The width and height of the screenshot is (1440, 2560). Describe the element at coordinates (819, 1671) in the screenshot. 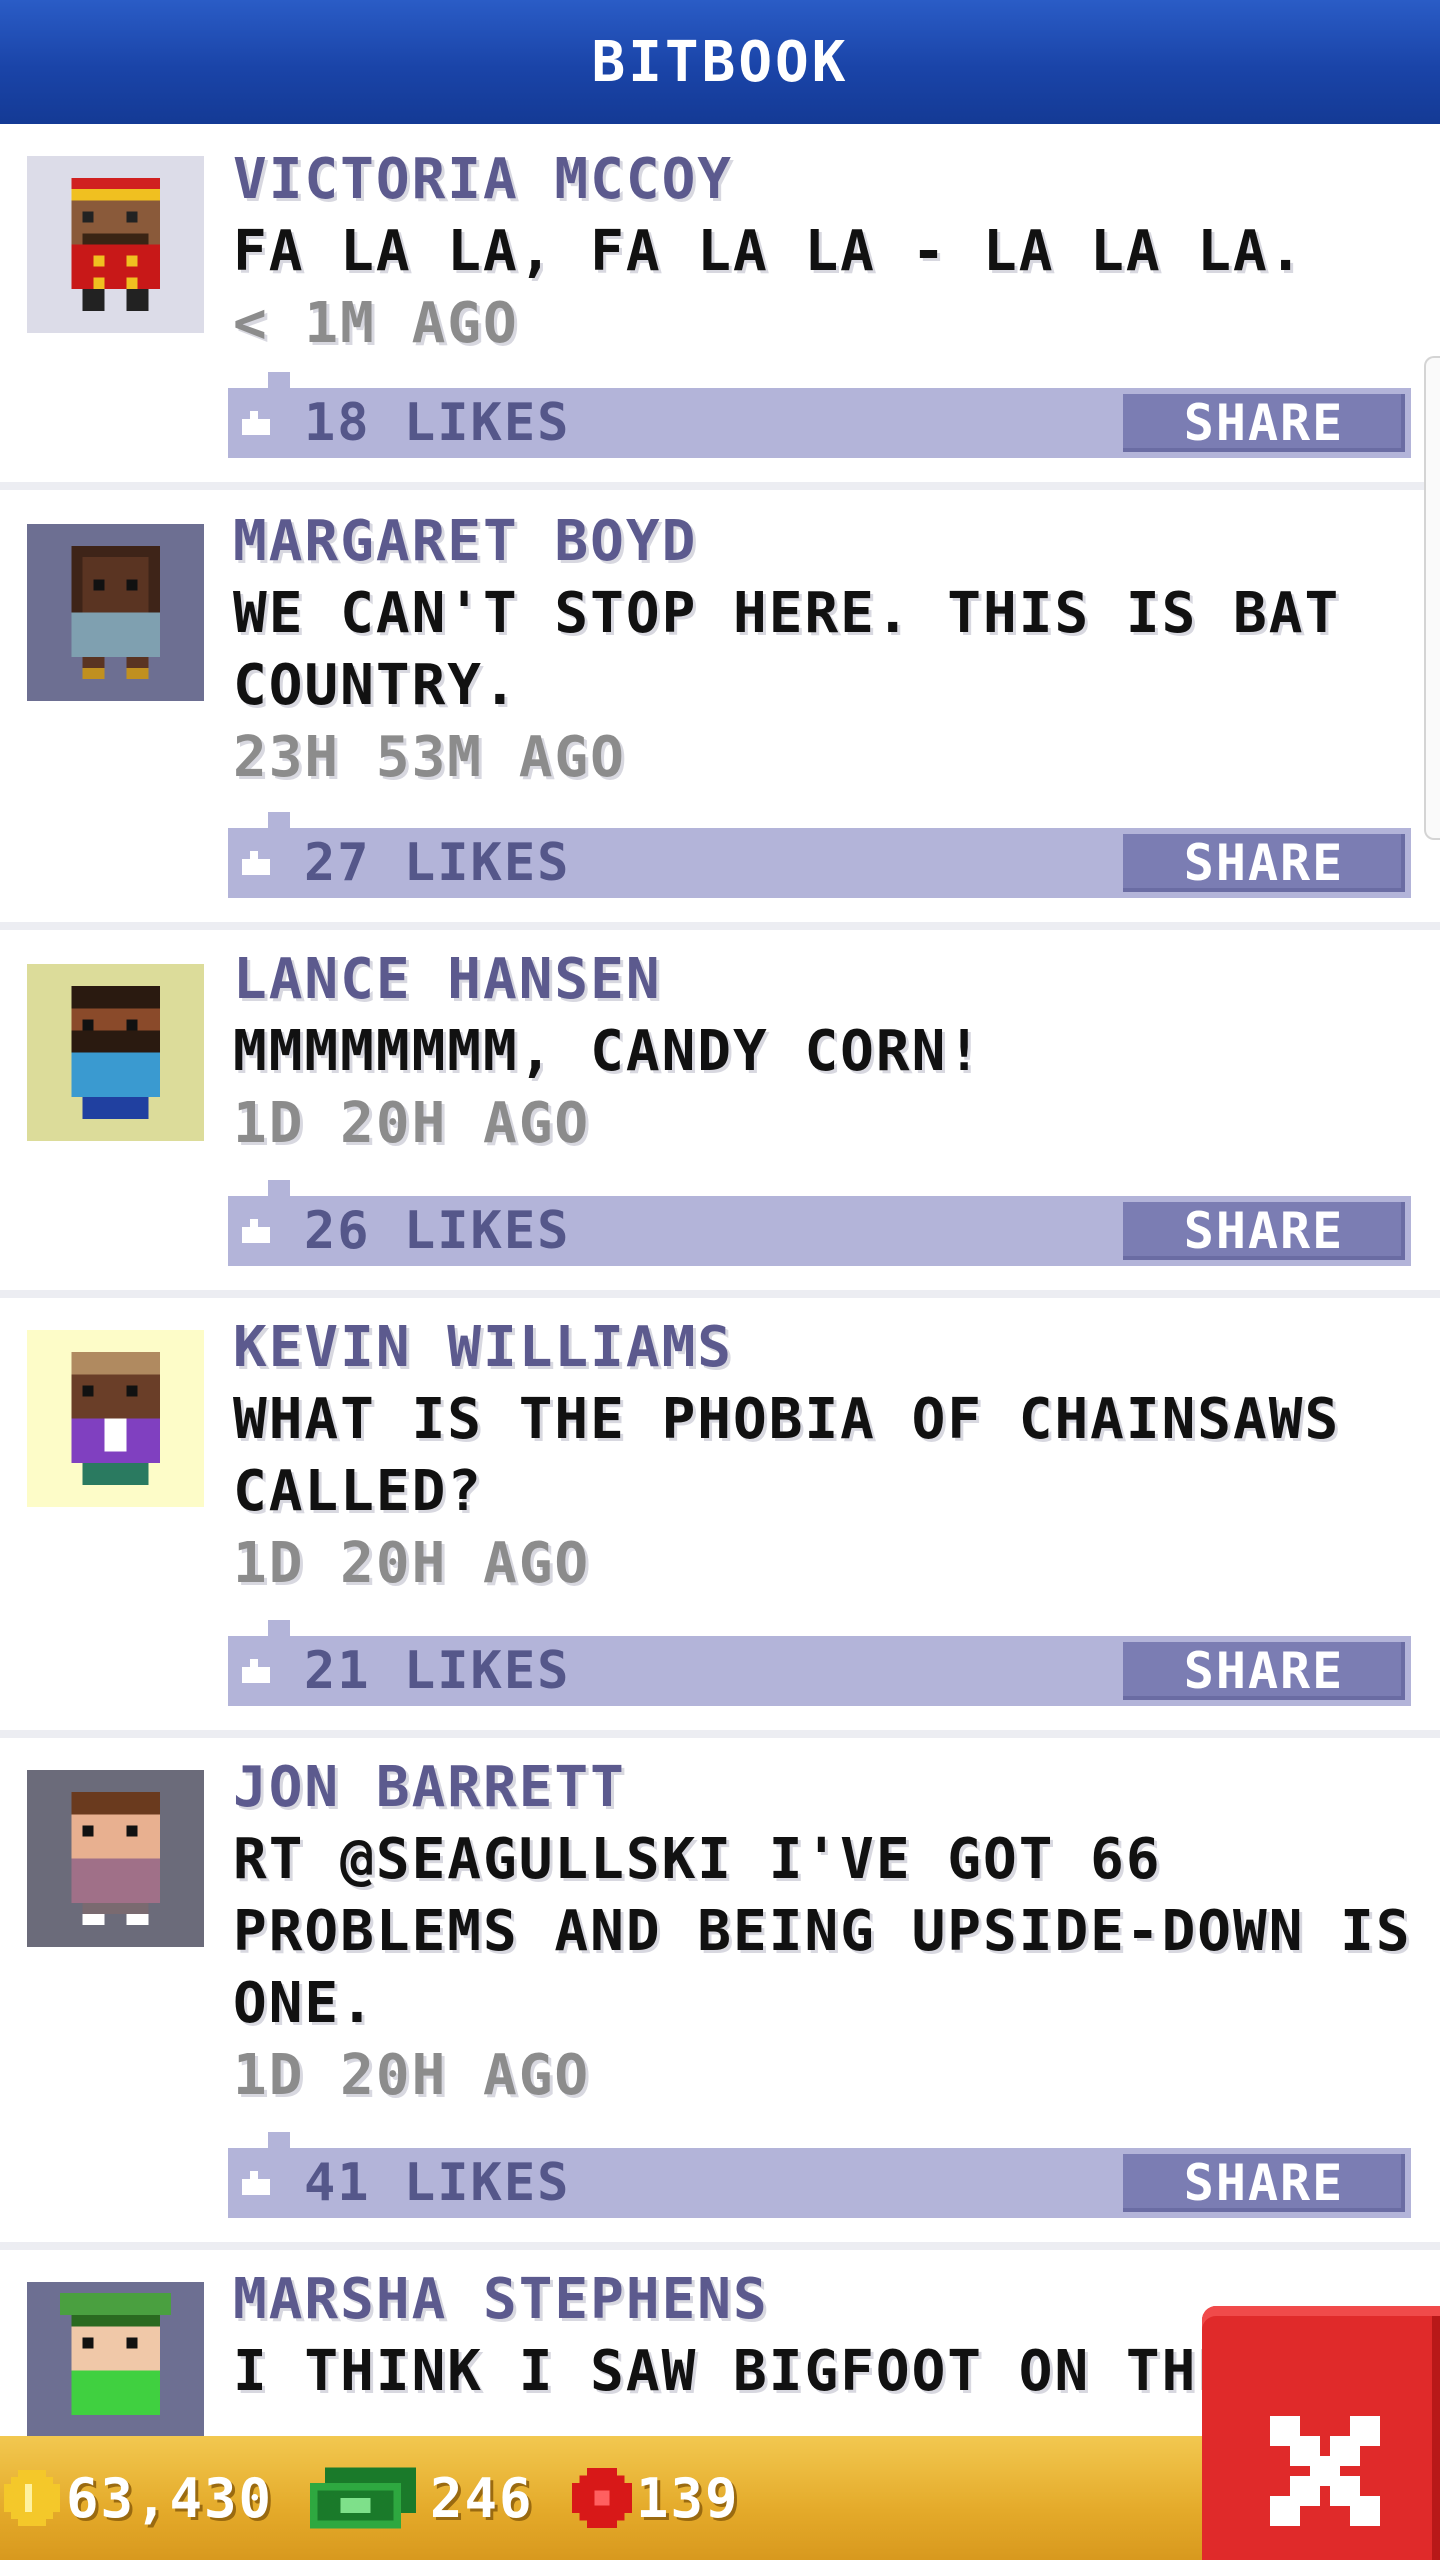

I see `like-bar: 21 LIKES SHARE` at that location.